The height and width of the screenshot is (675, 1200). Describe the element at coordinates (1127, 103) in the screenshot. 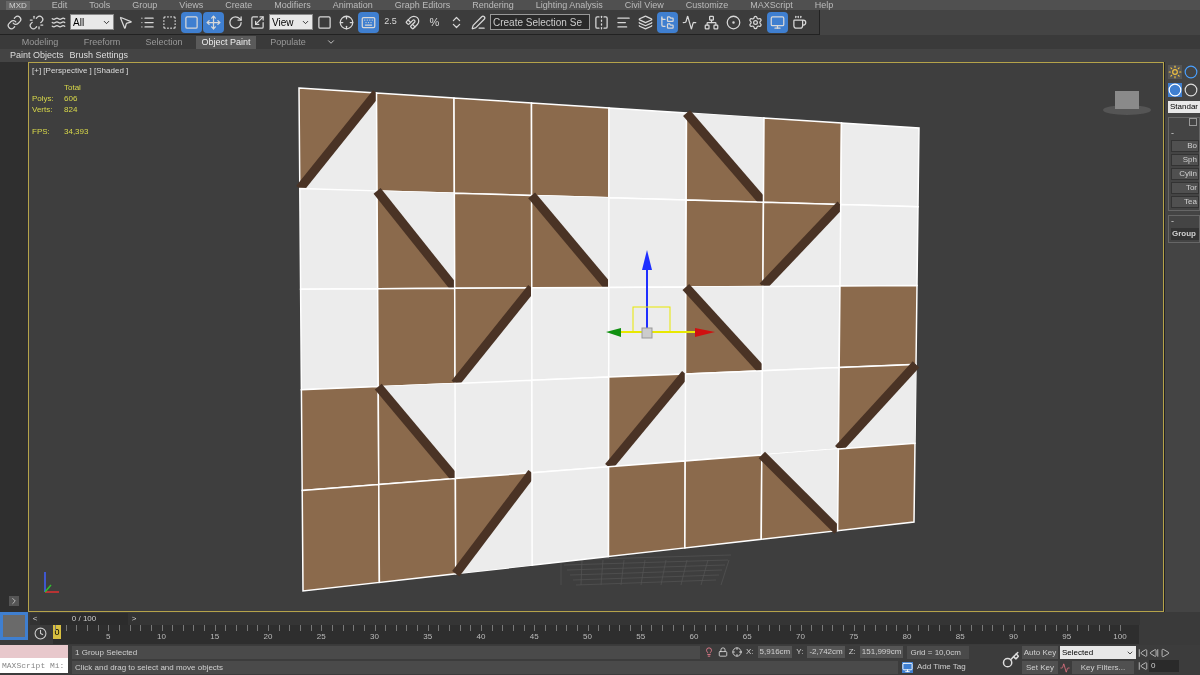

I see `viewcube-drawing` at that location.